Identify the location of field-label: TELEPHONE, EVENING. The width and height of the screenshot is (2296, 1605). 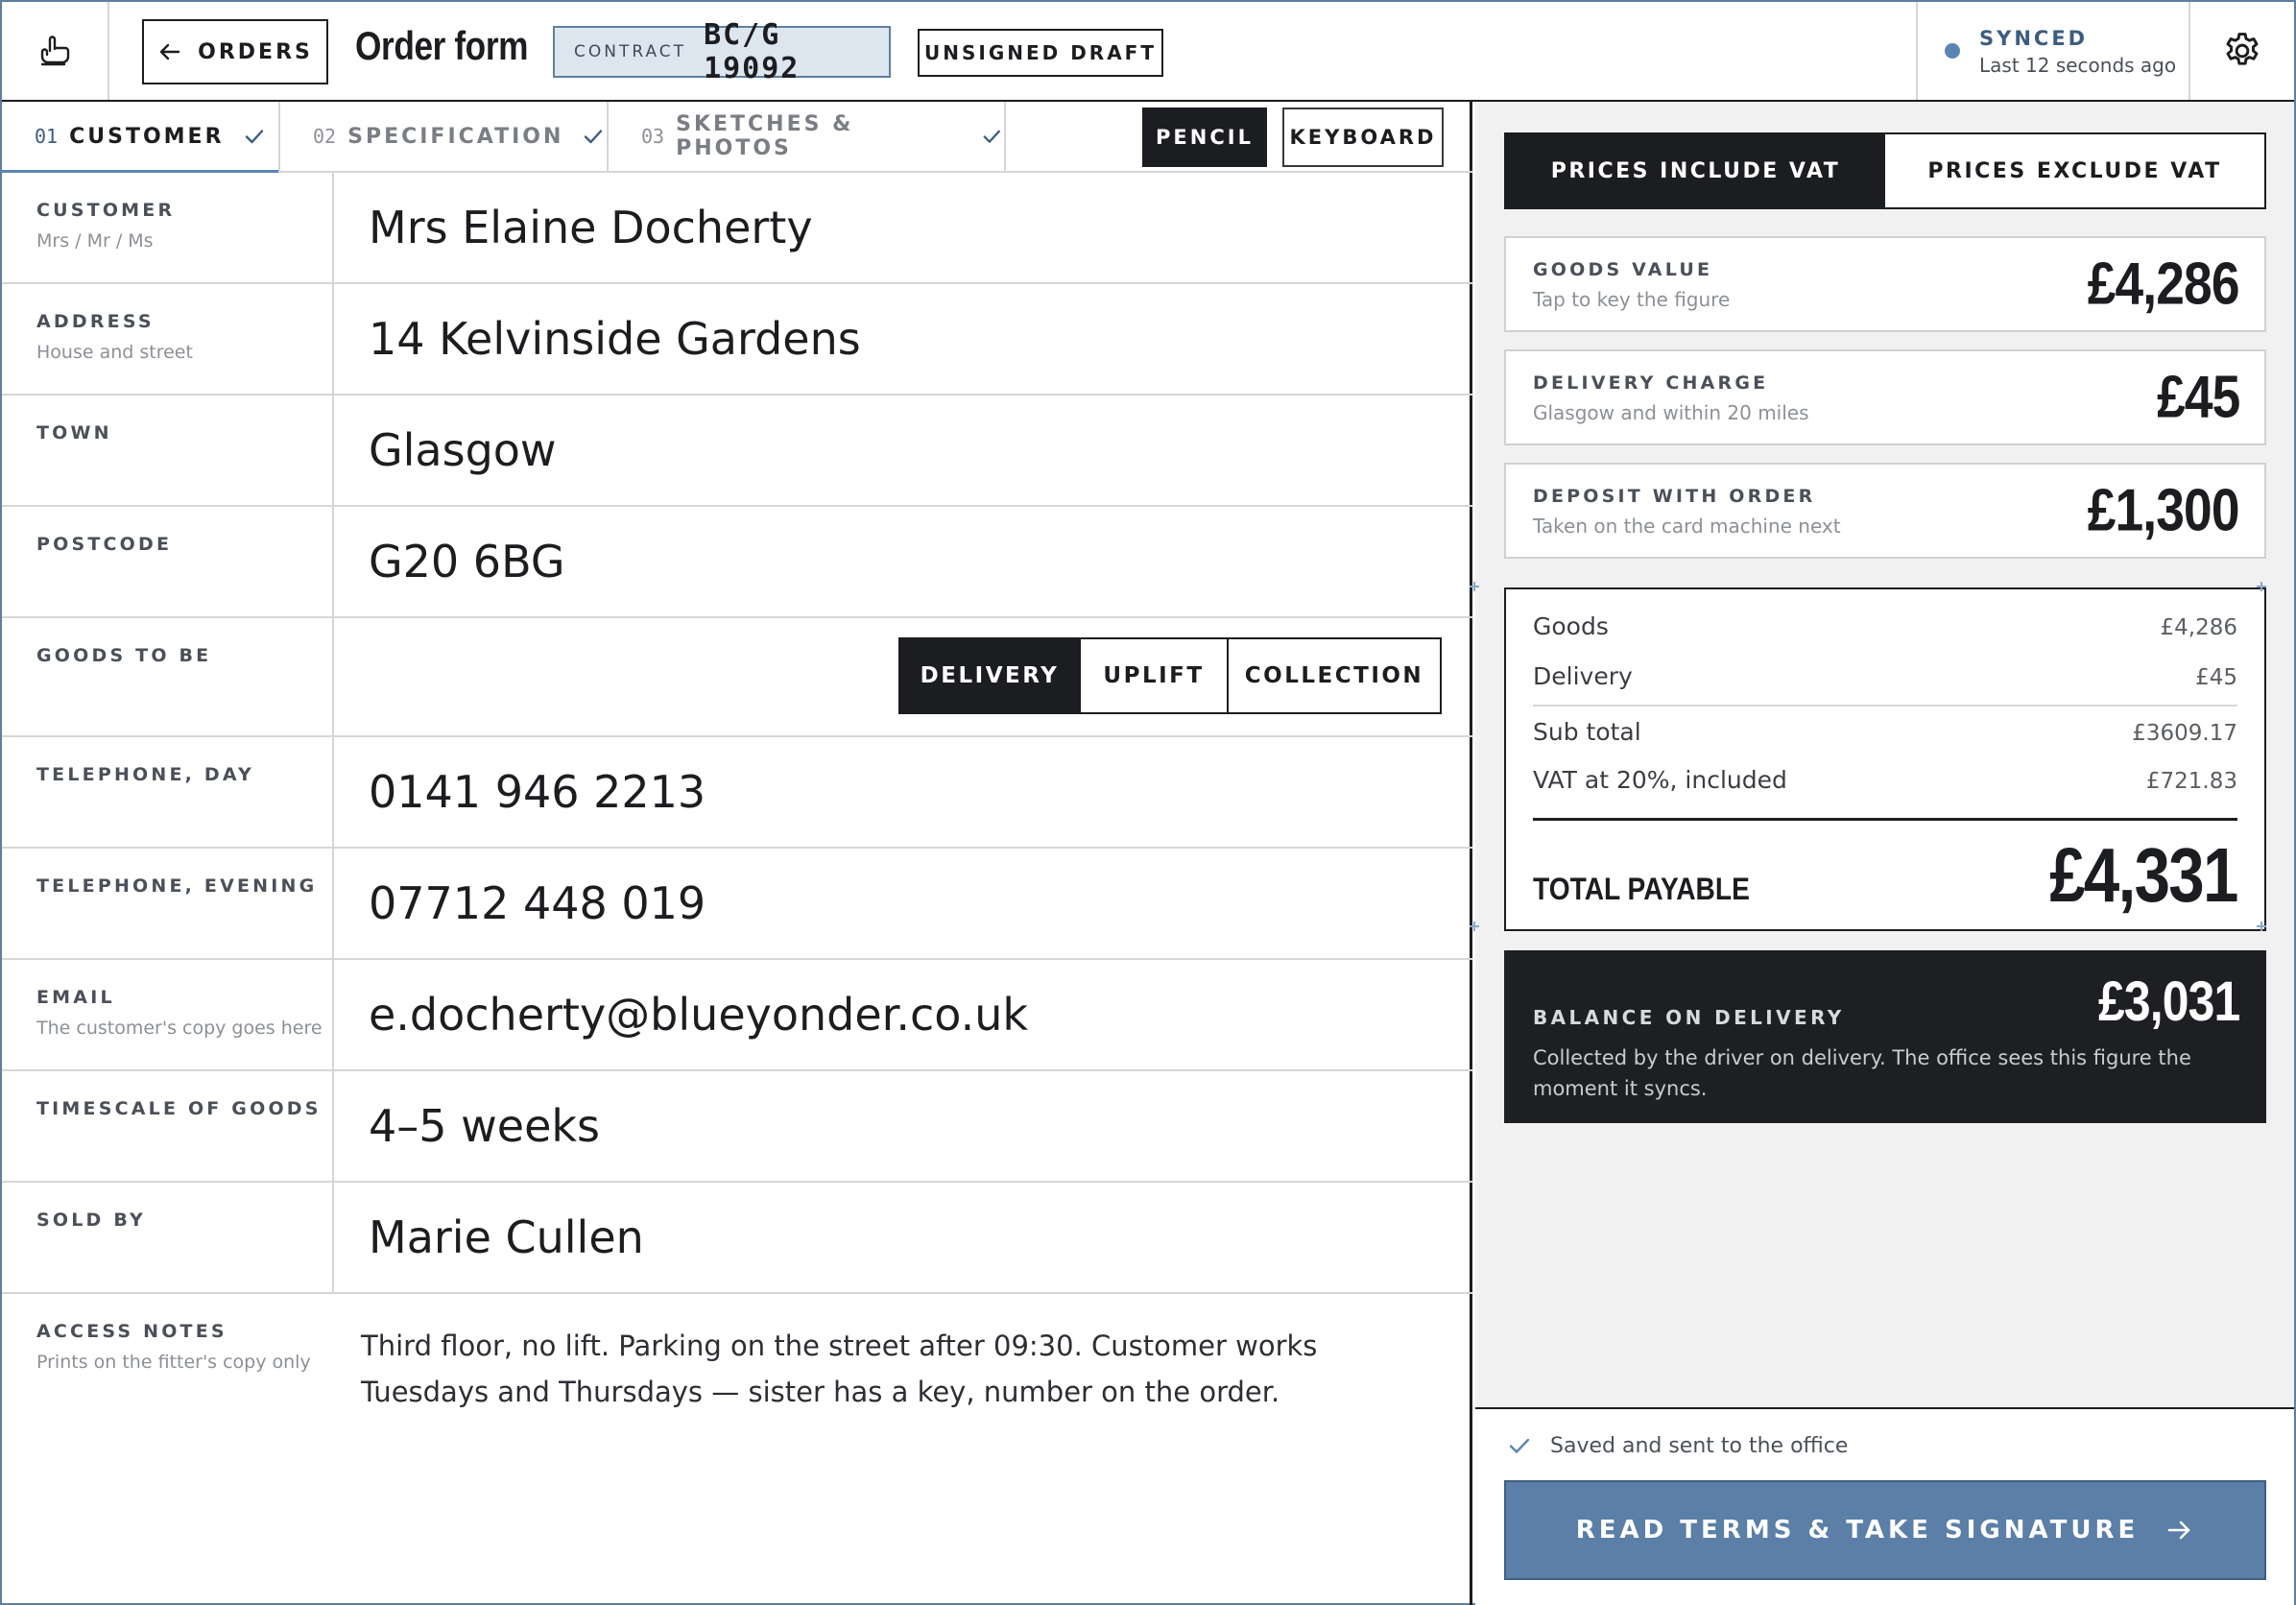
(177, 886).